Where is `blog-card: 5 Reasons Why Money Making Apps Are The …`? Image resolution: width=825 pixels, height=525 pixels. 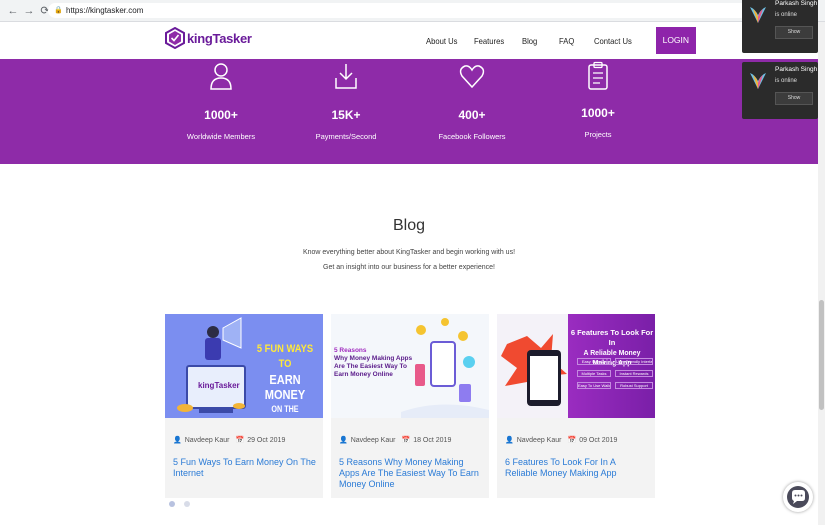 blog-card: 5 Reasons Why Money Making Apps Are The … is located at coordinates (410, 406).